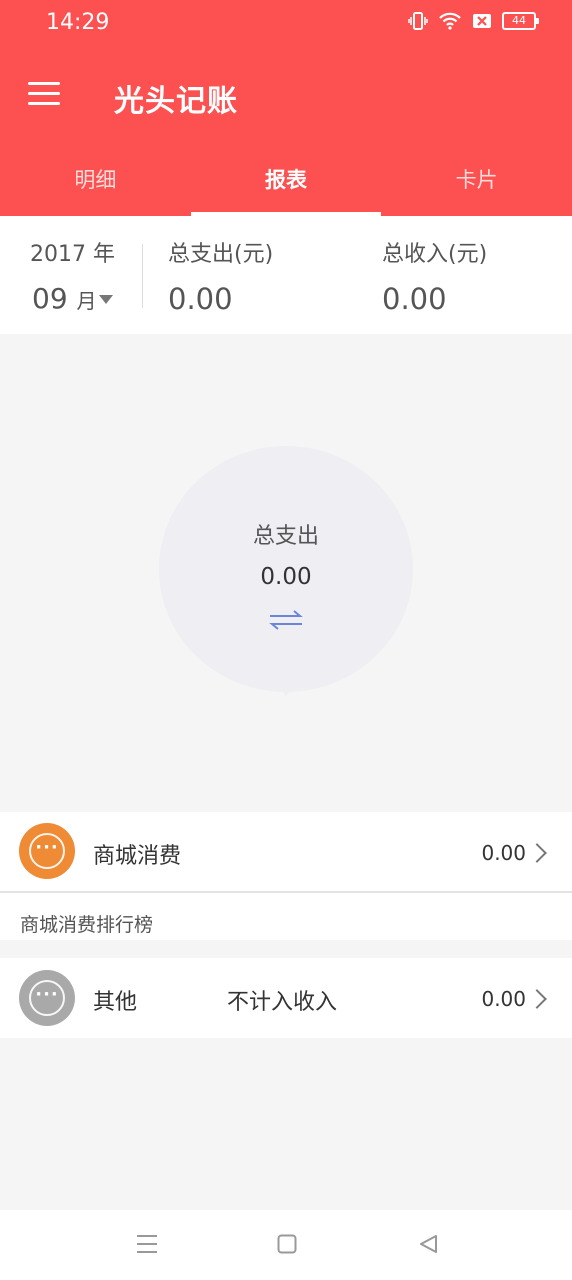 The image size is (572, 1280). I want to click on back-icon, so click(428, 1244).